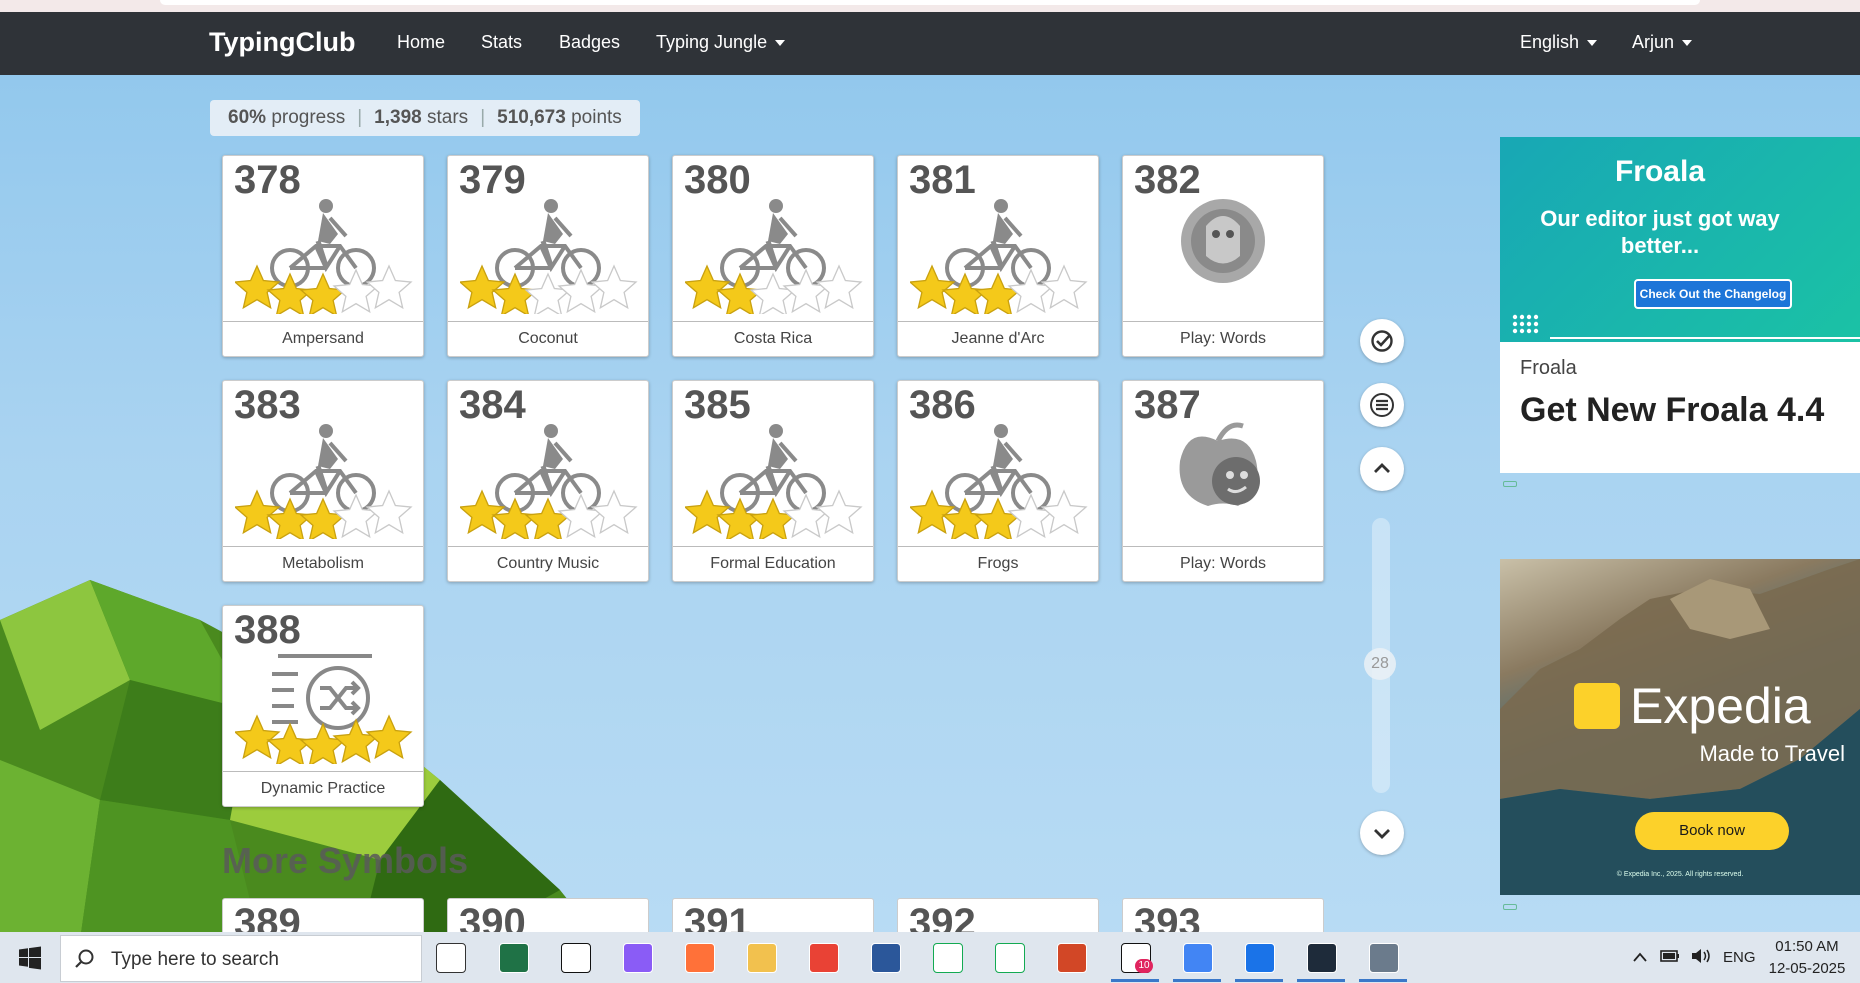  What do you see at coordinates (531, 117) in the screenshot?
I see `points-count: 510,673` at bounding box center [531, 117].